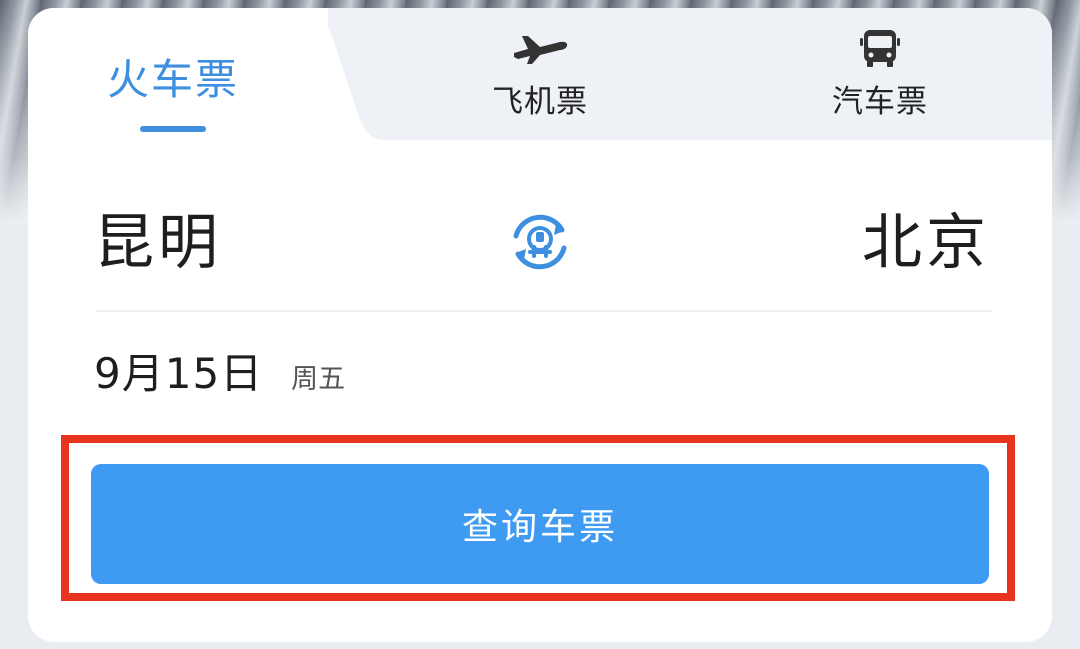 The width and height of the screenshot is (1080, 649). I want to click on tab-flight-tickets: 飞机票, so click(540, 74).